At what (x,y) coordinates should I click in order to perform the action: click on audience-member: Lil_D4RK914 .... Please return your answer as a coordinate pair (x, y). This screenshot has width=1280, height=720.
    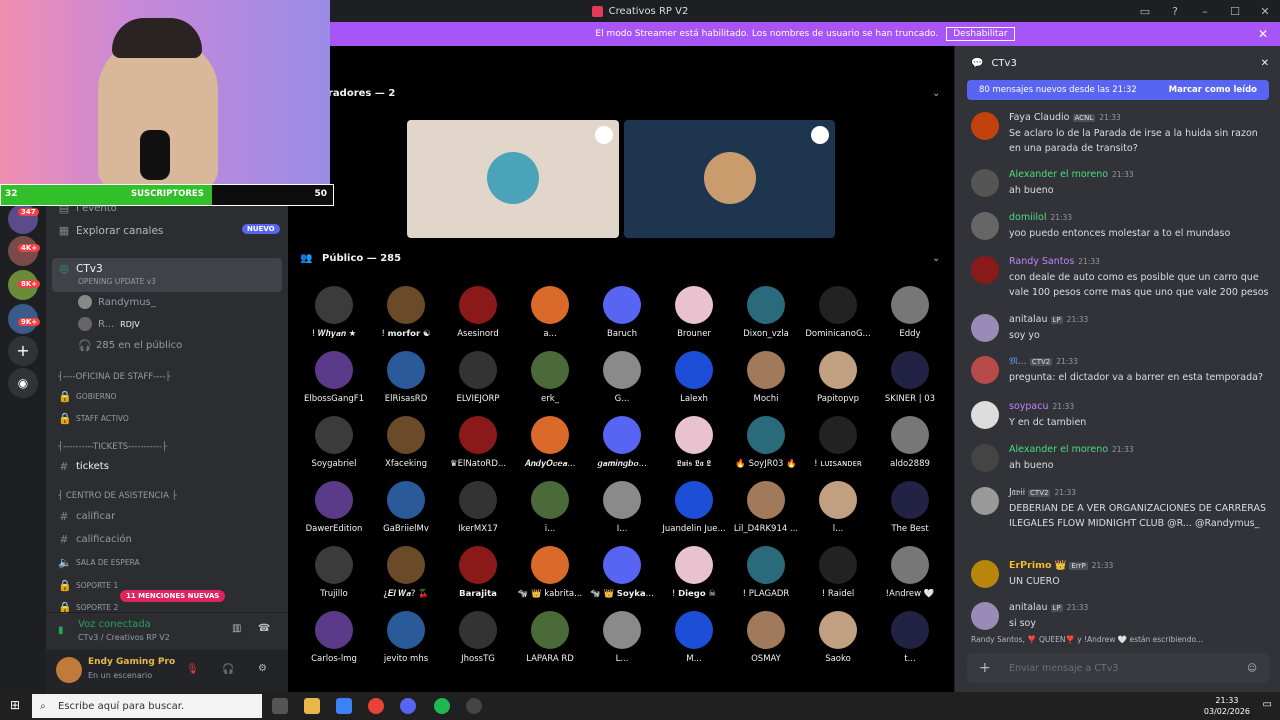
    Looking at the image, I should click on (766, 513).